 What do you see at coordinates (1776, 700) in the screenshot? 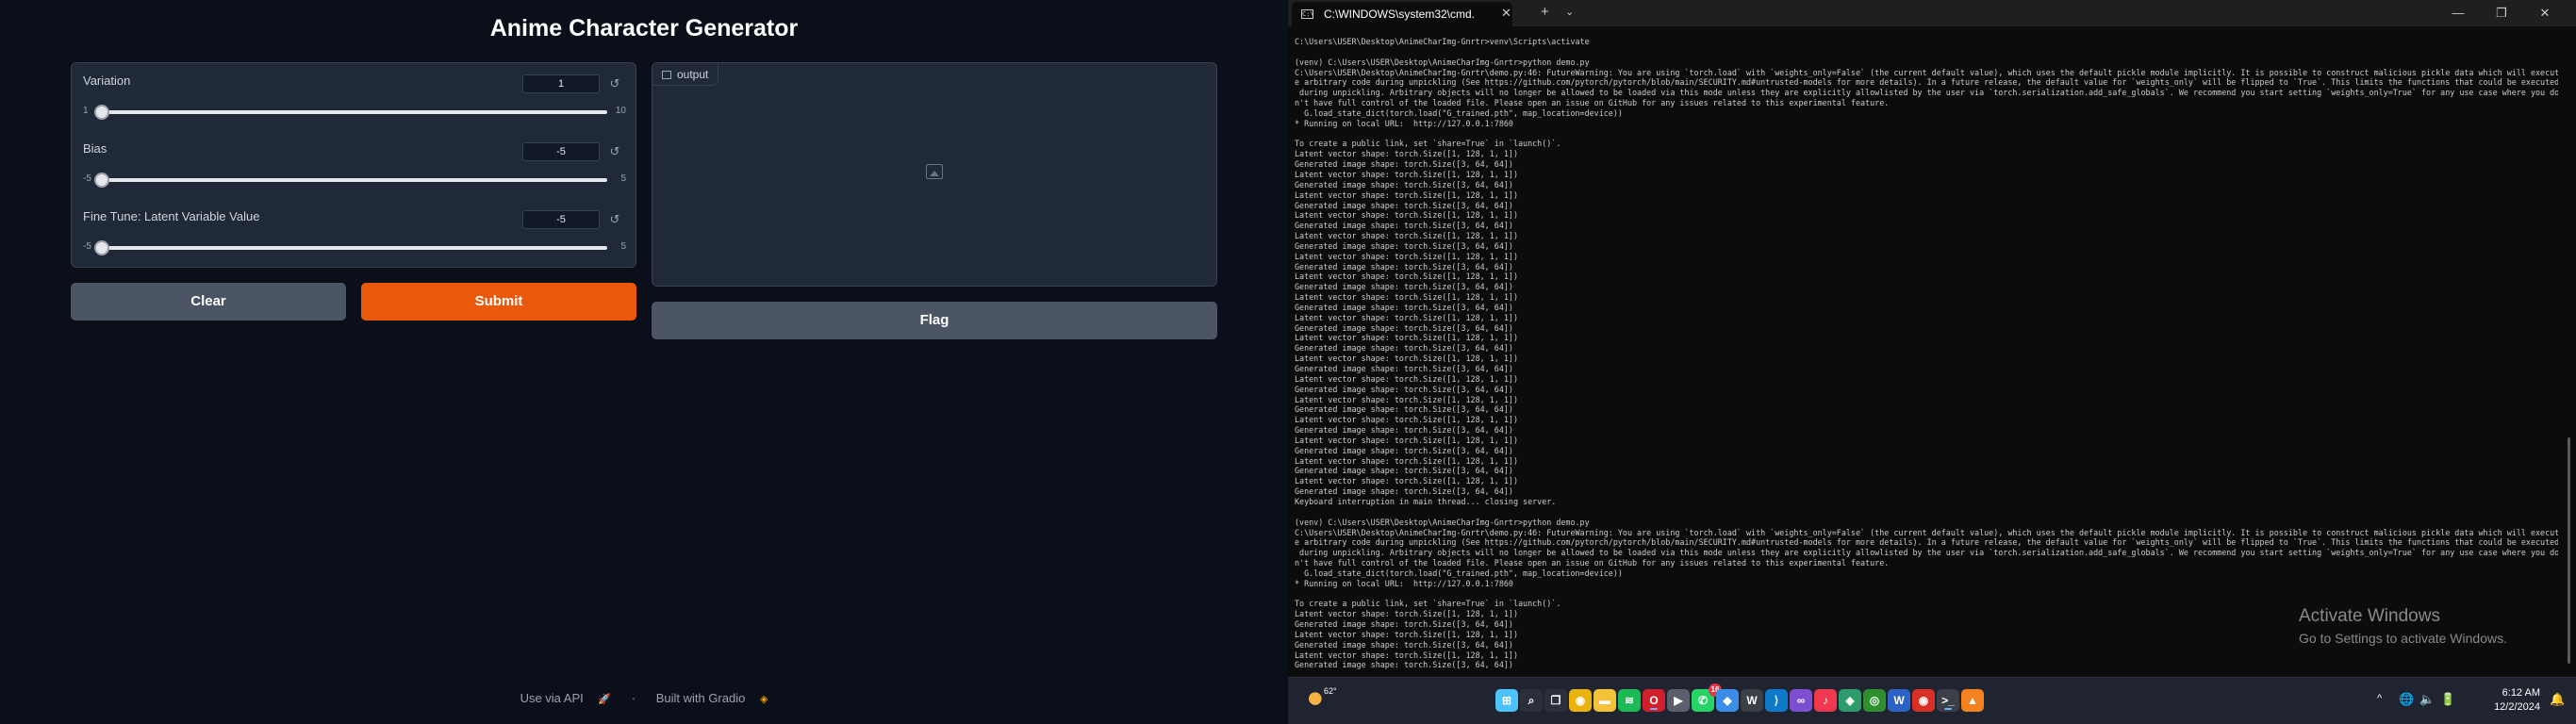
I see `vscode-icon: ⟩` at bounding box center [1776, 700].